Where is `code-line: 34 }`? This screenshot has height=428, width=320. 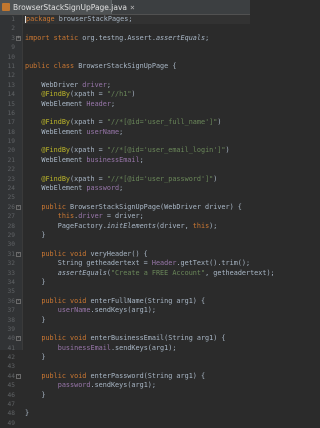 code-line: 34 } is located at coordinates (129, 282).